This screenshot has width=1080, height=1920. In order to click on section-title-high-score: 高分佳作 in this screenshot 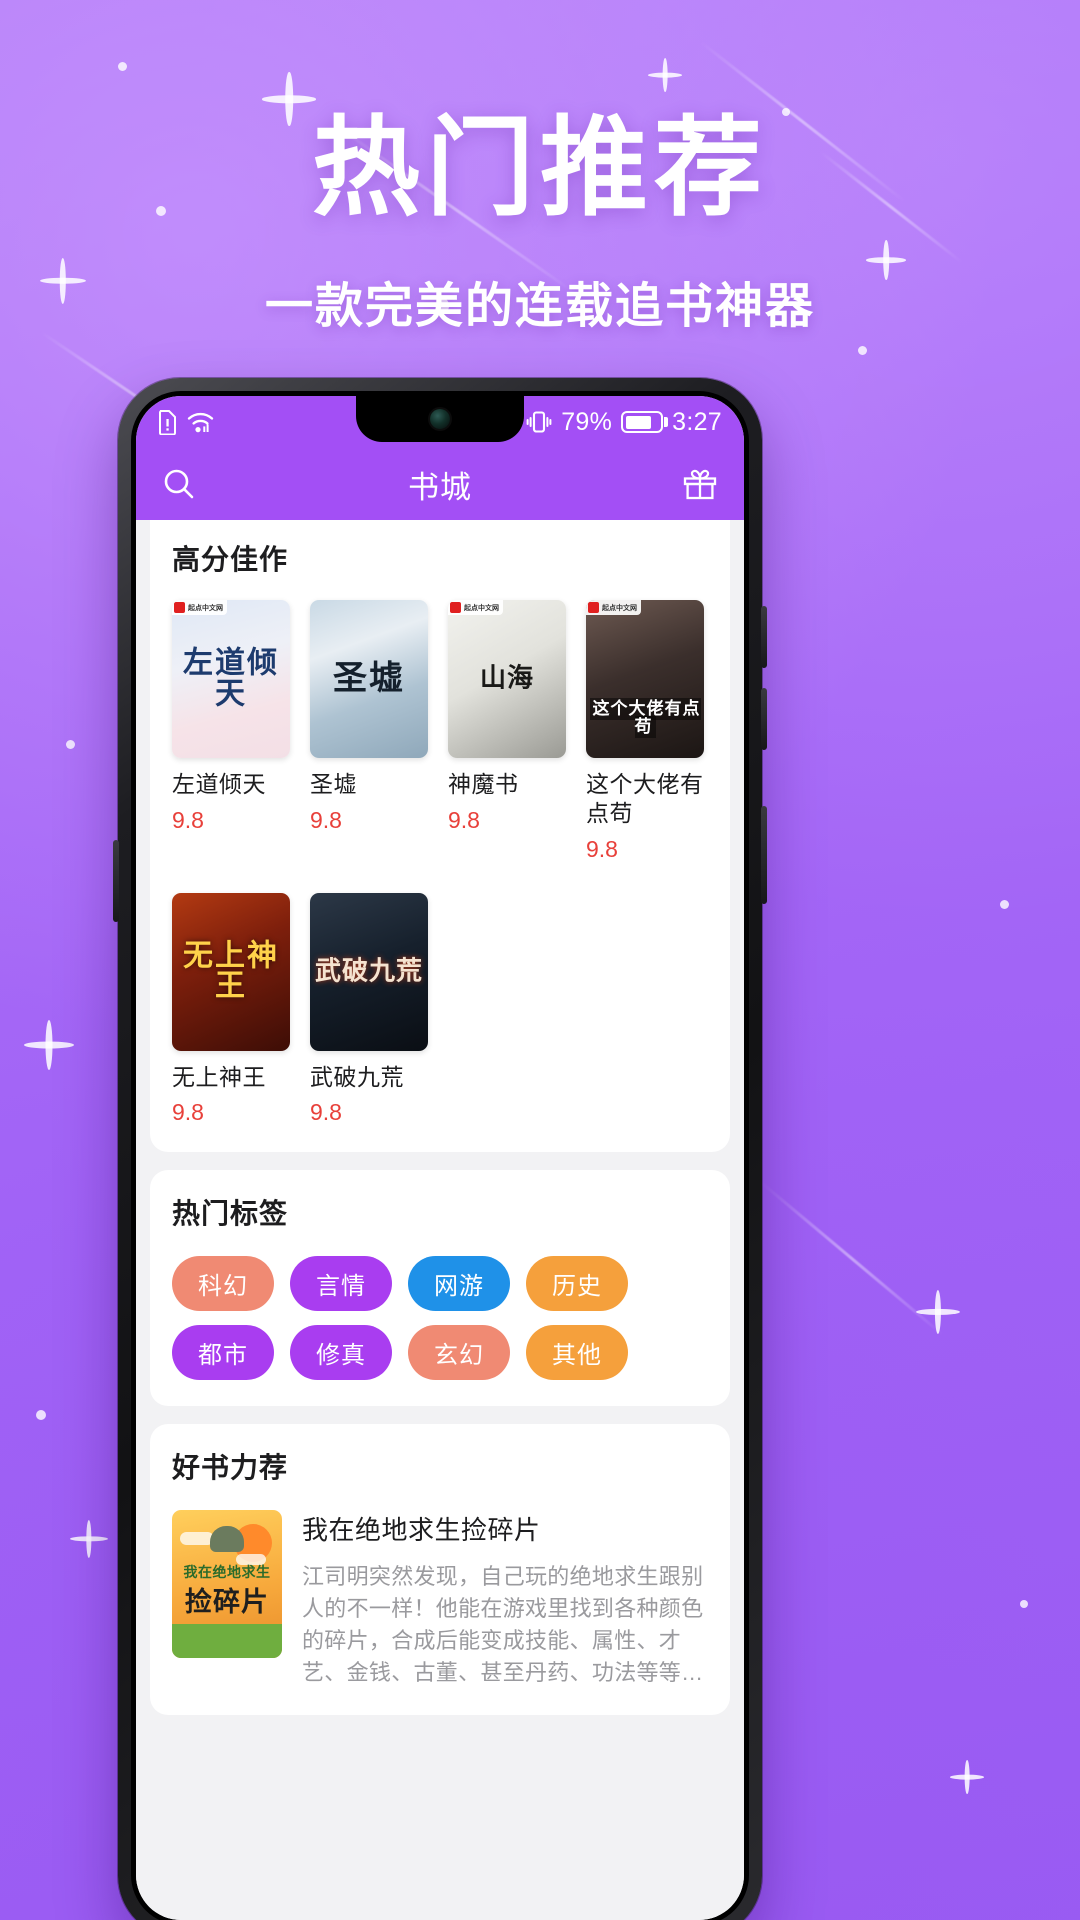, I will do `click(230, 559)`.